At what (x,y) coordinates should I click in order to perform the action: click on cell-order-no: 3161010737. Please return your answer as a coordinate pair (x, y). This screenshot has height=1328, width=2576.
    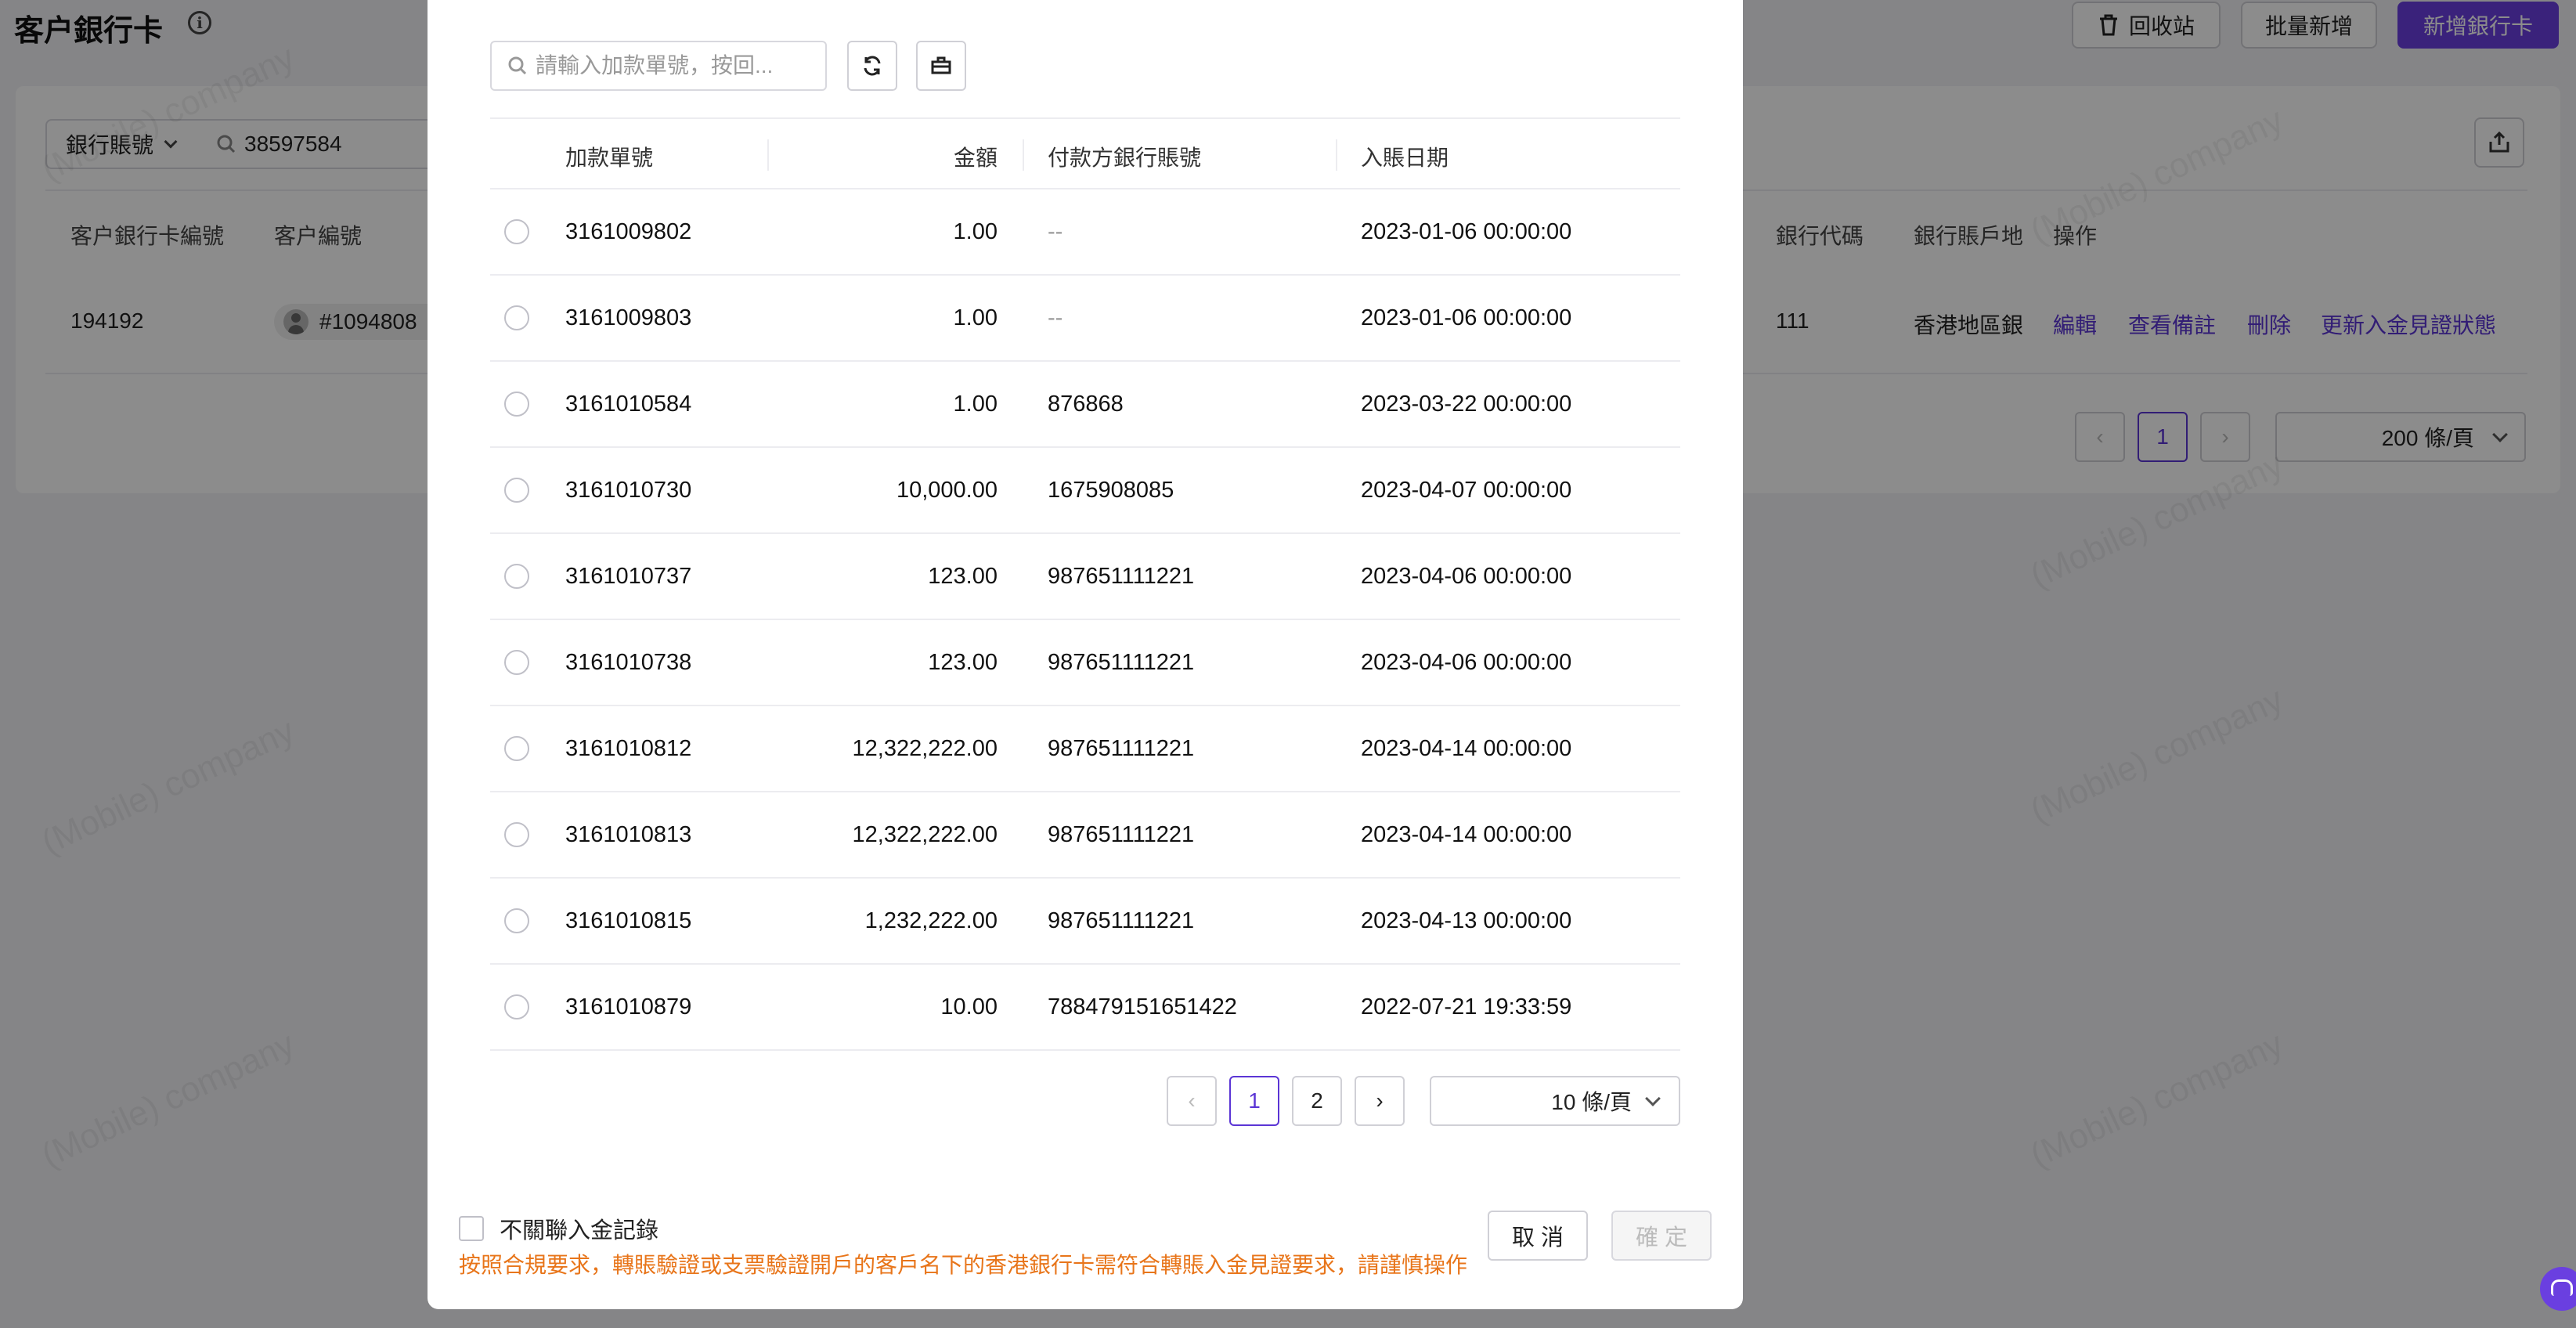
    Looking at the image, I should click on (628, 576).